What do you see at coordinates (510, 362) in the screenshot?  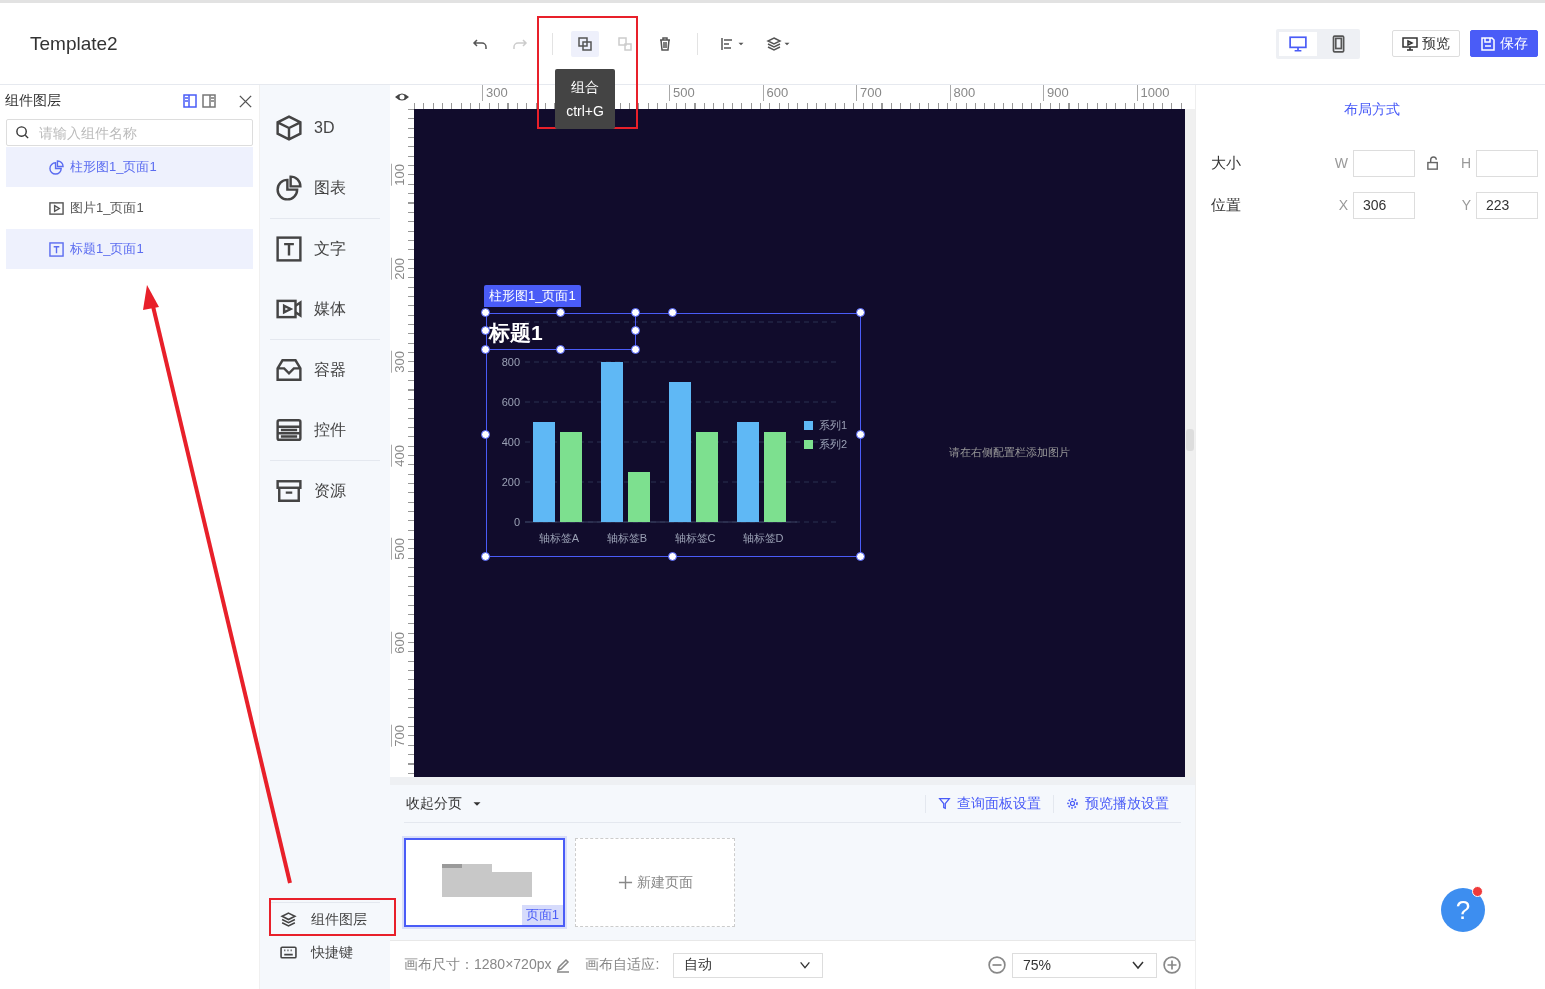 I see `axis-tick-label: 800` at bounding box center [510, 362].